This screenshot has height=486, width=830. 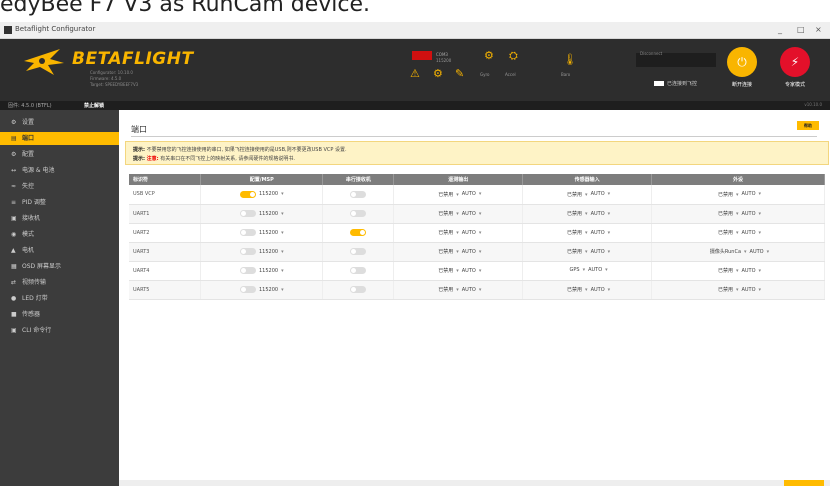 I want to click on sidebar-item-3: ↔ 电源 & 电池, so click(x=59, y=170).